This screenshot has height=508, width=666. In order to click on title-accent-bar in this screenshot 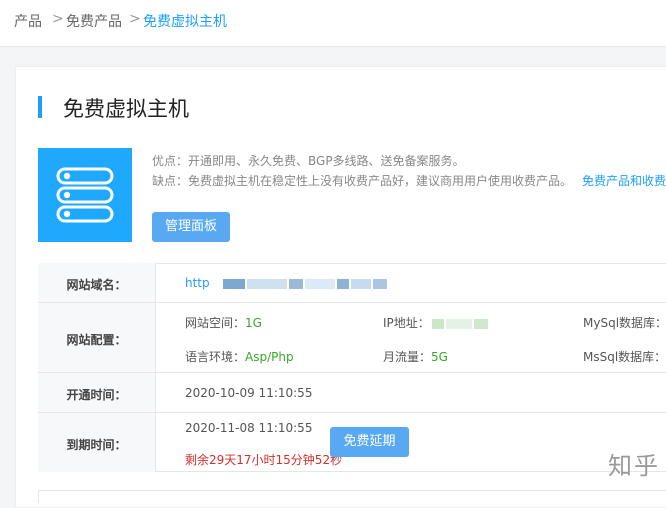, I will do `click(40, 107)`.